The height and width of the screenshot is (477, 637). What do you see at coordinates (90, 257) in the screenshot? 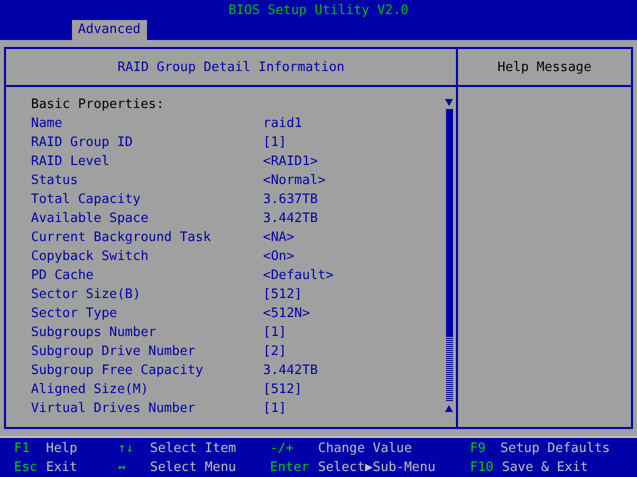
I see `property-label: Copyback Switch` at bounding box center [90, 257].